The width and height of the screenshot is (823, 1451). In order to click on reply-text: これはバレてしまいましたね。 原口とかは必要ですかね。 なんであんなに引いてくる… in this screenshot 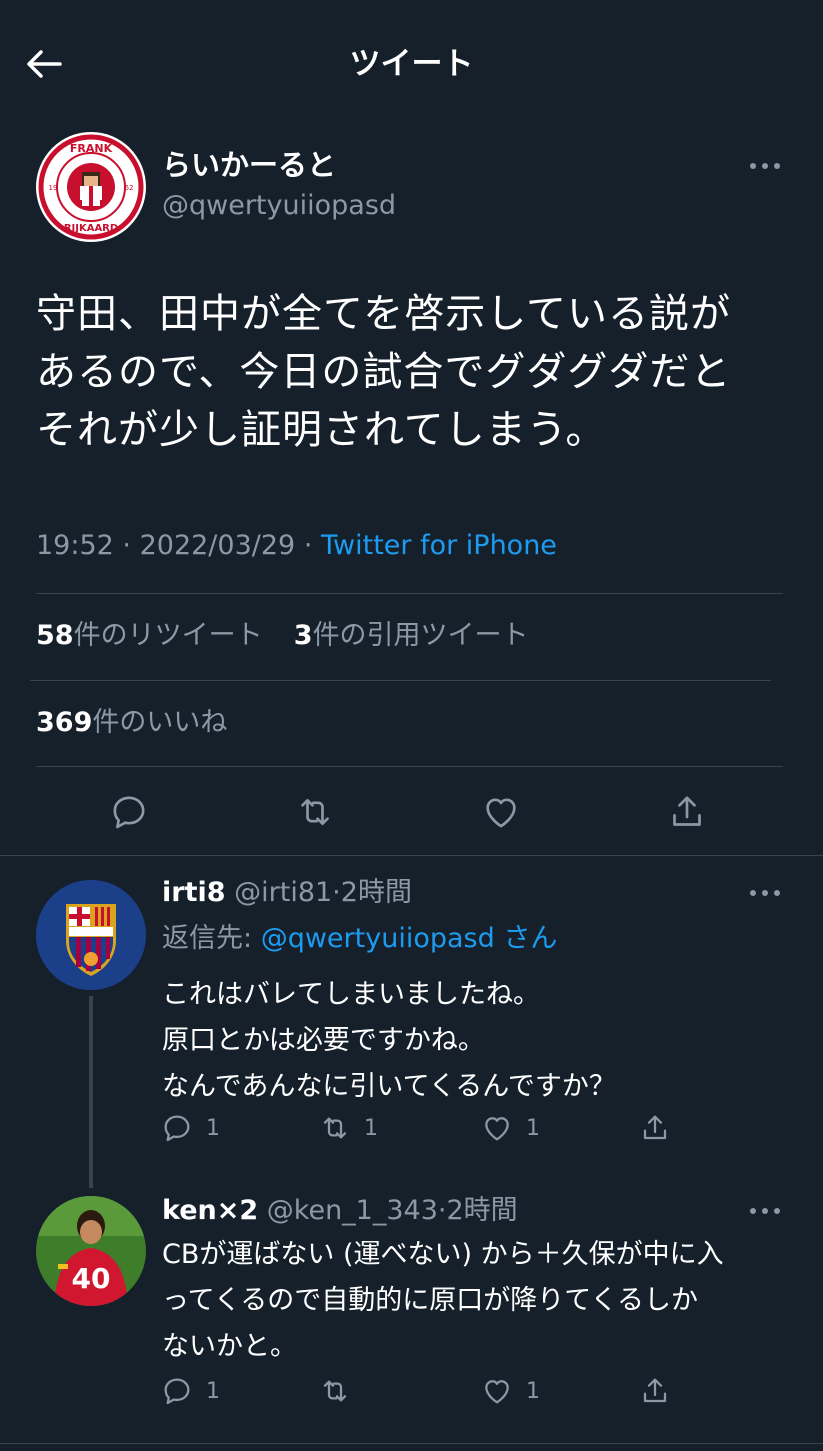, I will do `click(389, 1040)`.